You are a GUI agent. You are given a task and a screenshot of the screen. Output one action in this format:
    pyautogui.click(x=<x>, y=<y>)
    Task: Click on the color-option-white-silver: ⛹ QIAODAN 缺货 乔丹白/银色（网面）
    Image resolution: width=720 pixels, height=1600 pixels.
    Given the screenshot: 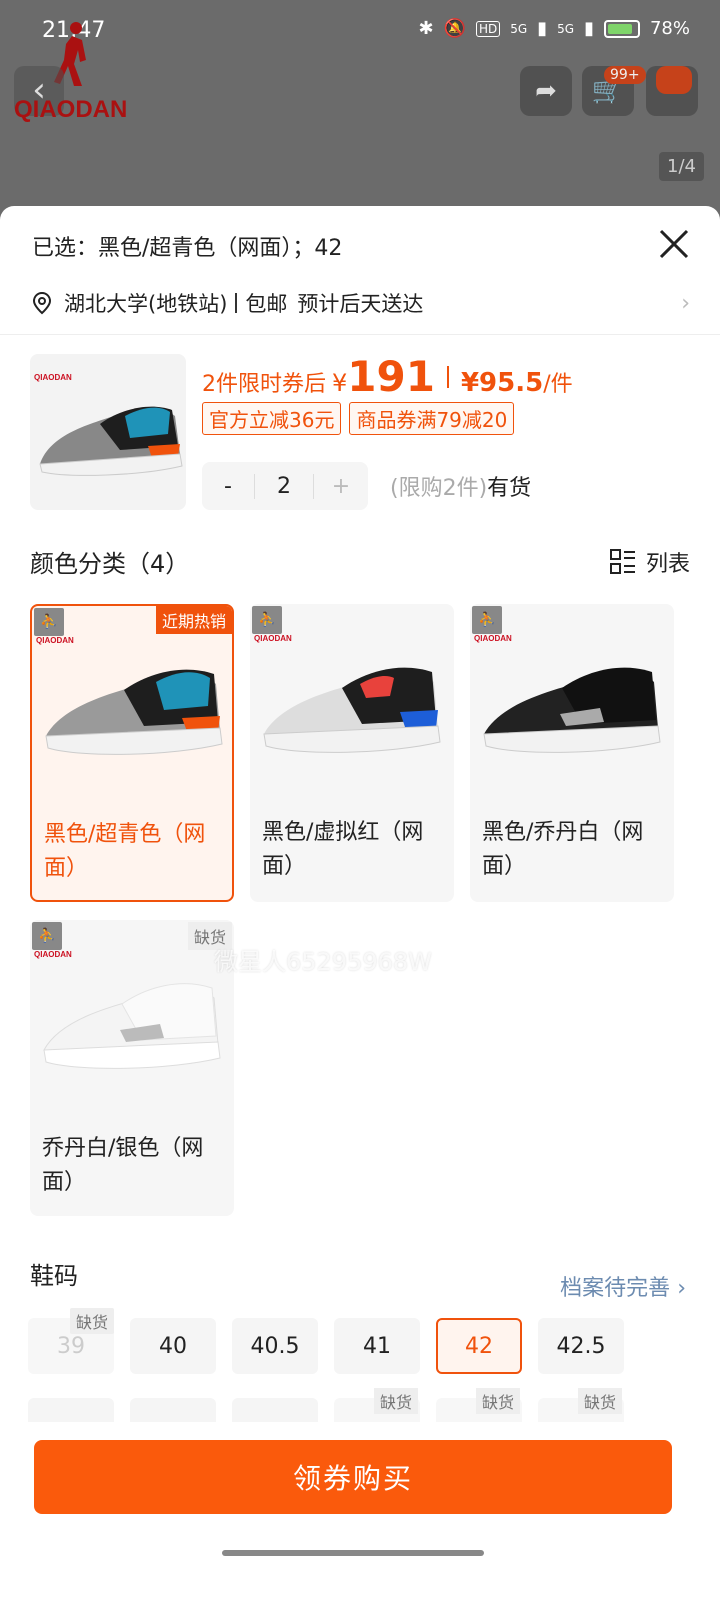 What is the action you would take?
    pyautogui.click(x=132, y=1068)
    